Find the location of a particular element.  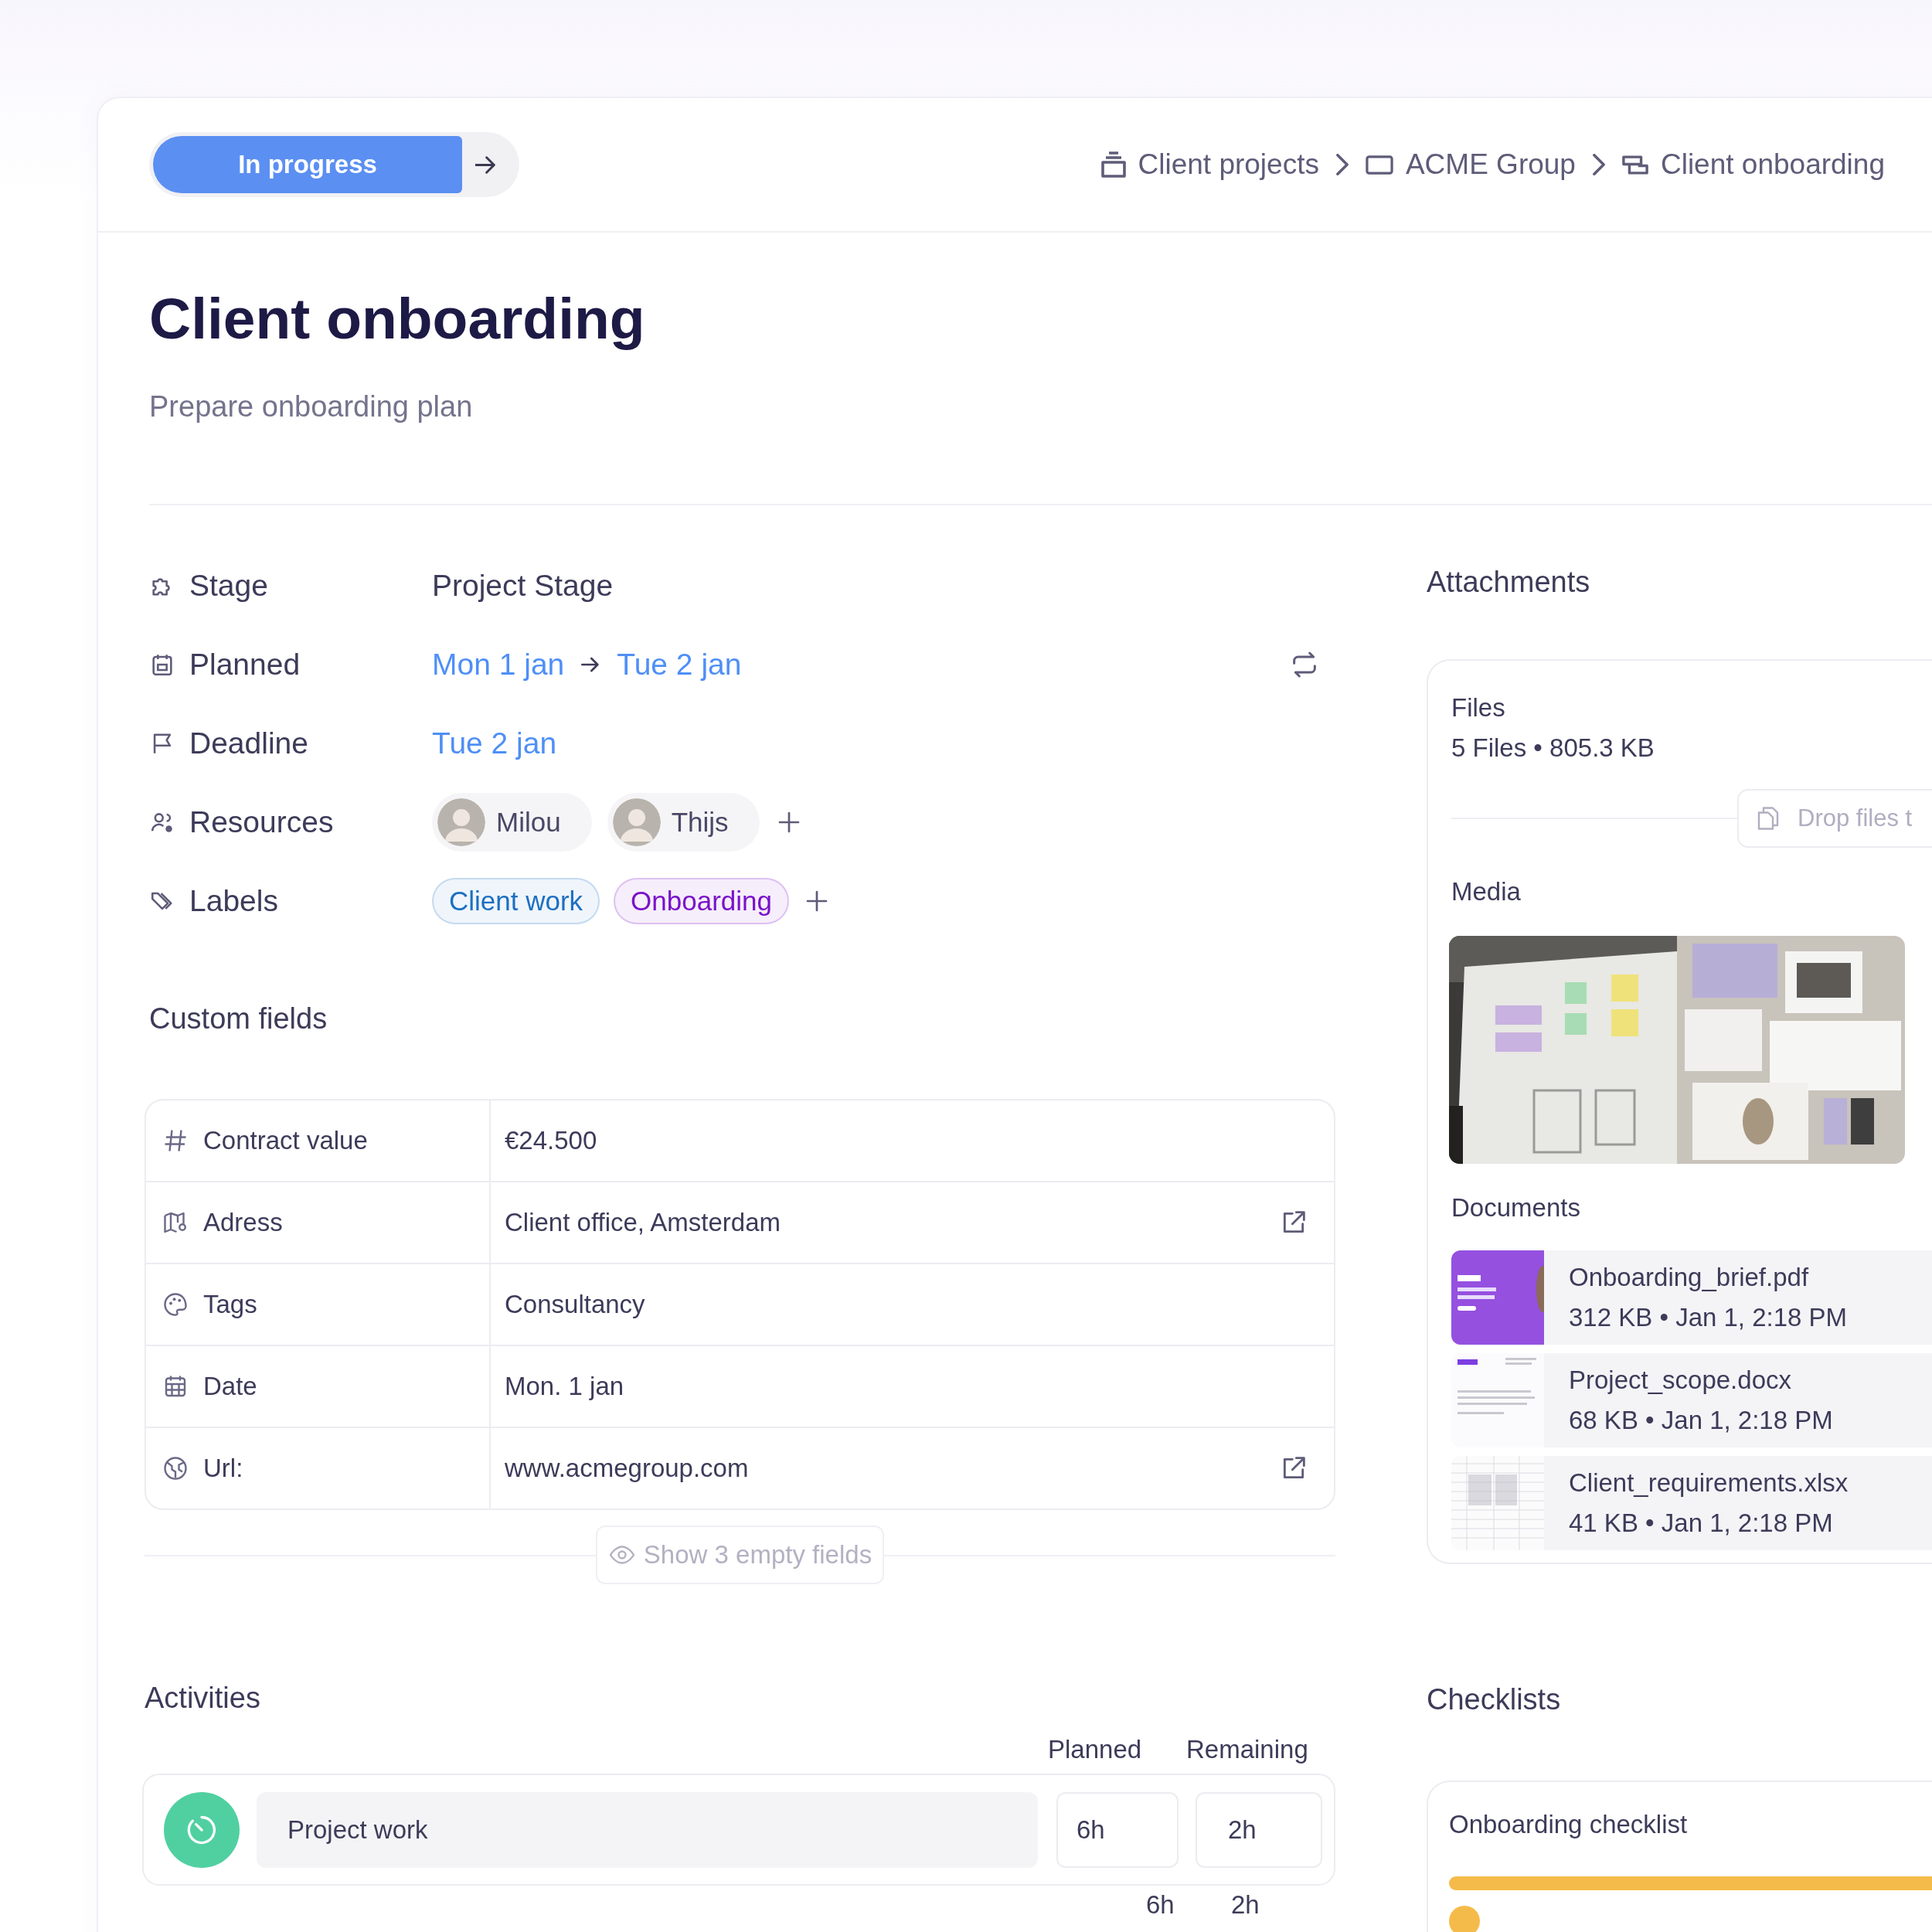

activity-name-field: Project work is located at coordinates (648, 1829).